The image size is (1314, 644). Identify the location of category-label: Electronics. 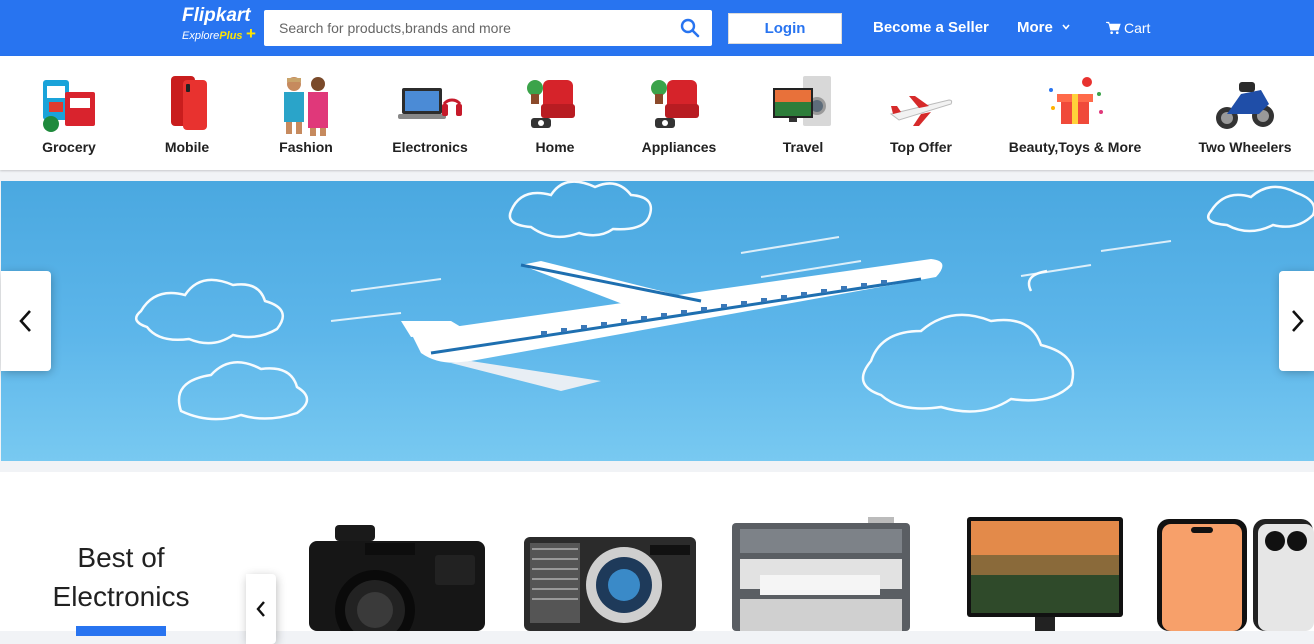
(430, 147).